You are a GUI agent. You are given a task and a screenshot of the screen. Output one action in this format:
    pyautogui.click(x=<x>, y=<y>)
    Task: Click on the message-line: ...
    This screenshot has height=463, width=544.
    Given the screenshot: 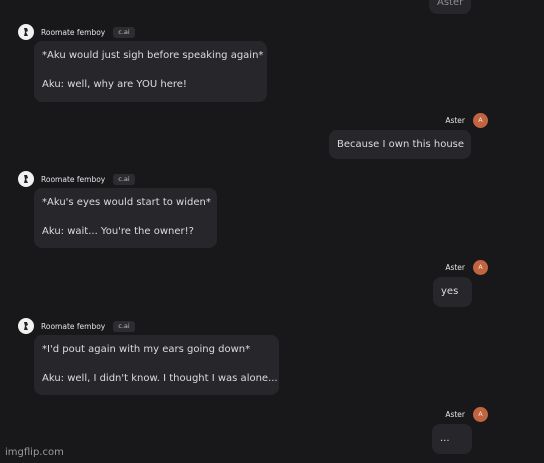 What is the action you would take?
    pyautogui.click(x=445, y=438)
    